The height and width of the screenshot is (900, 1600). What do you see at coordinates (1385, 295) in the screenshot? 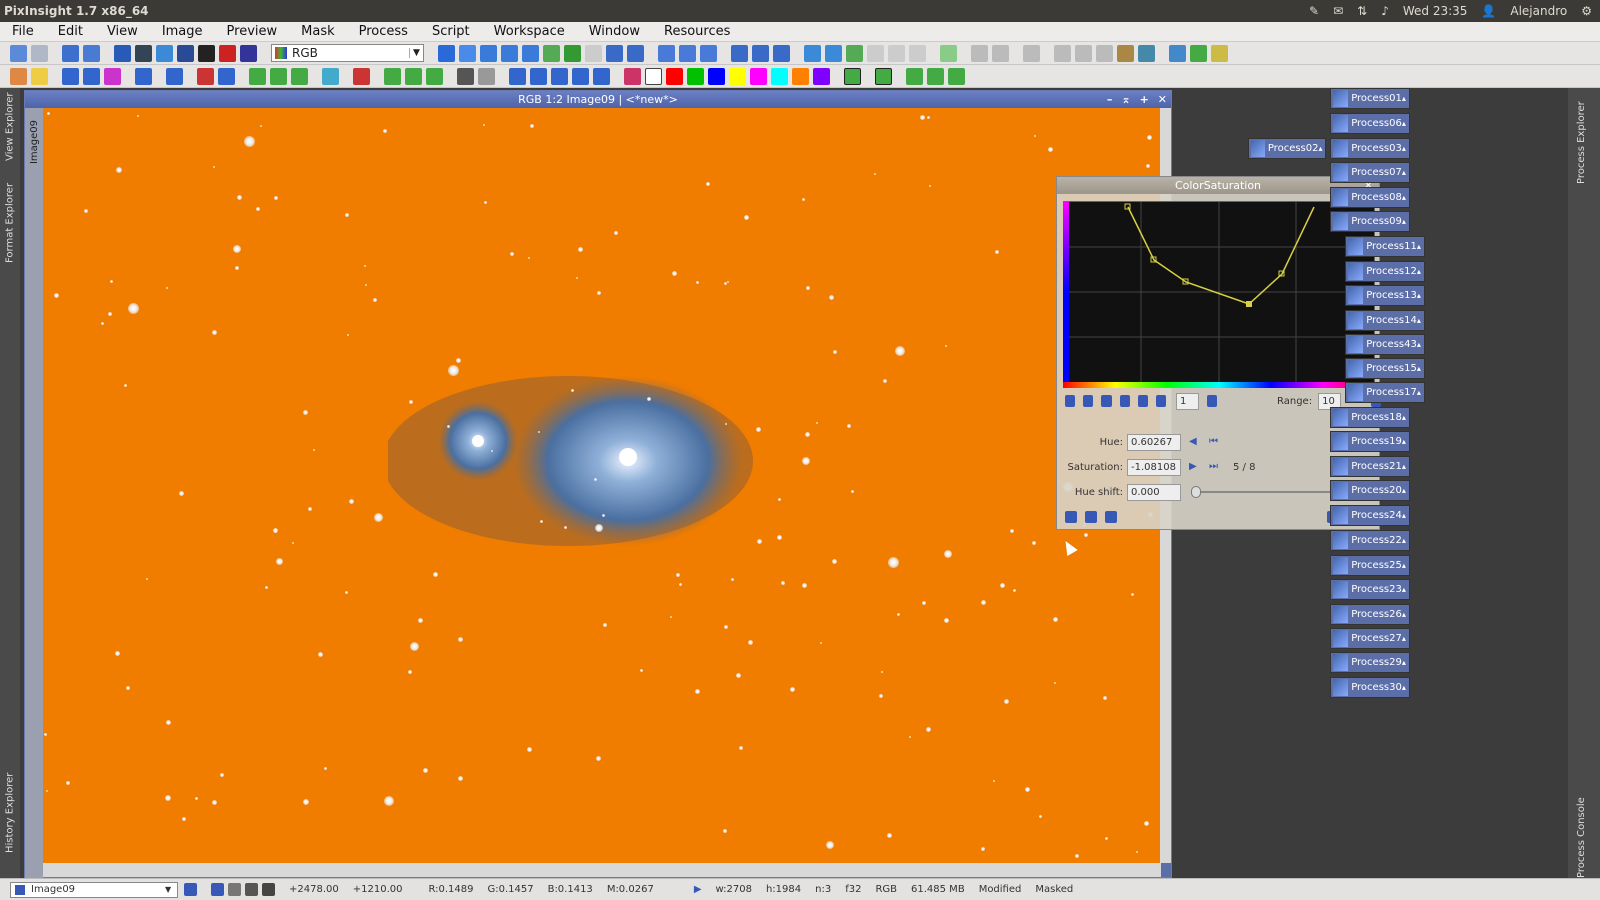
I see `process-icon: Process13 ▴` at bounding box center [1385, 295].